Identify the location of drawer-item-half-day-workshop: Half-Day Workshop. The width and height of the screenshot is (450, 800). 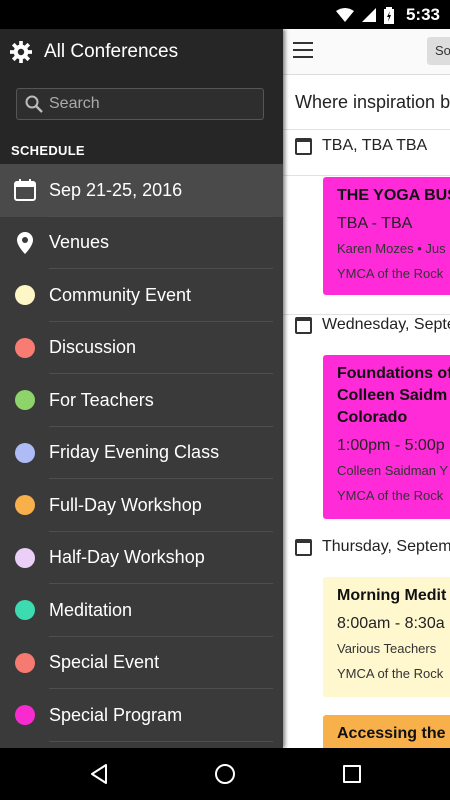
(141, 558).